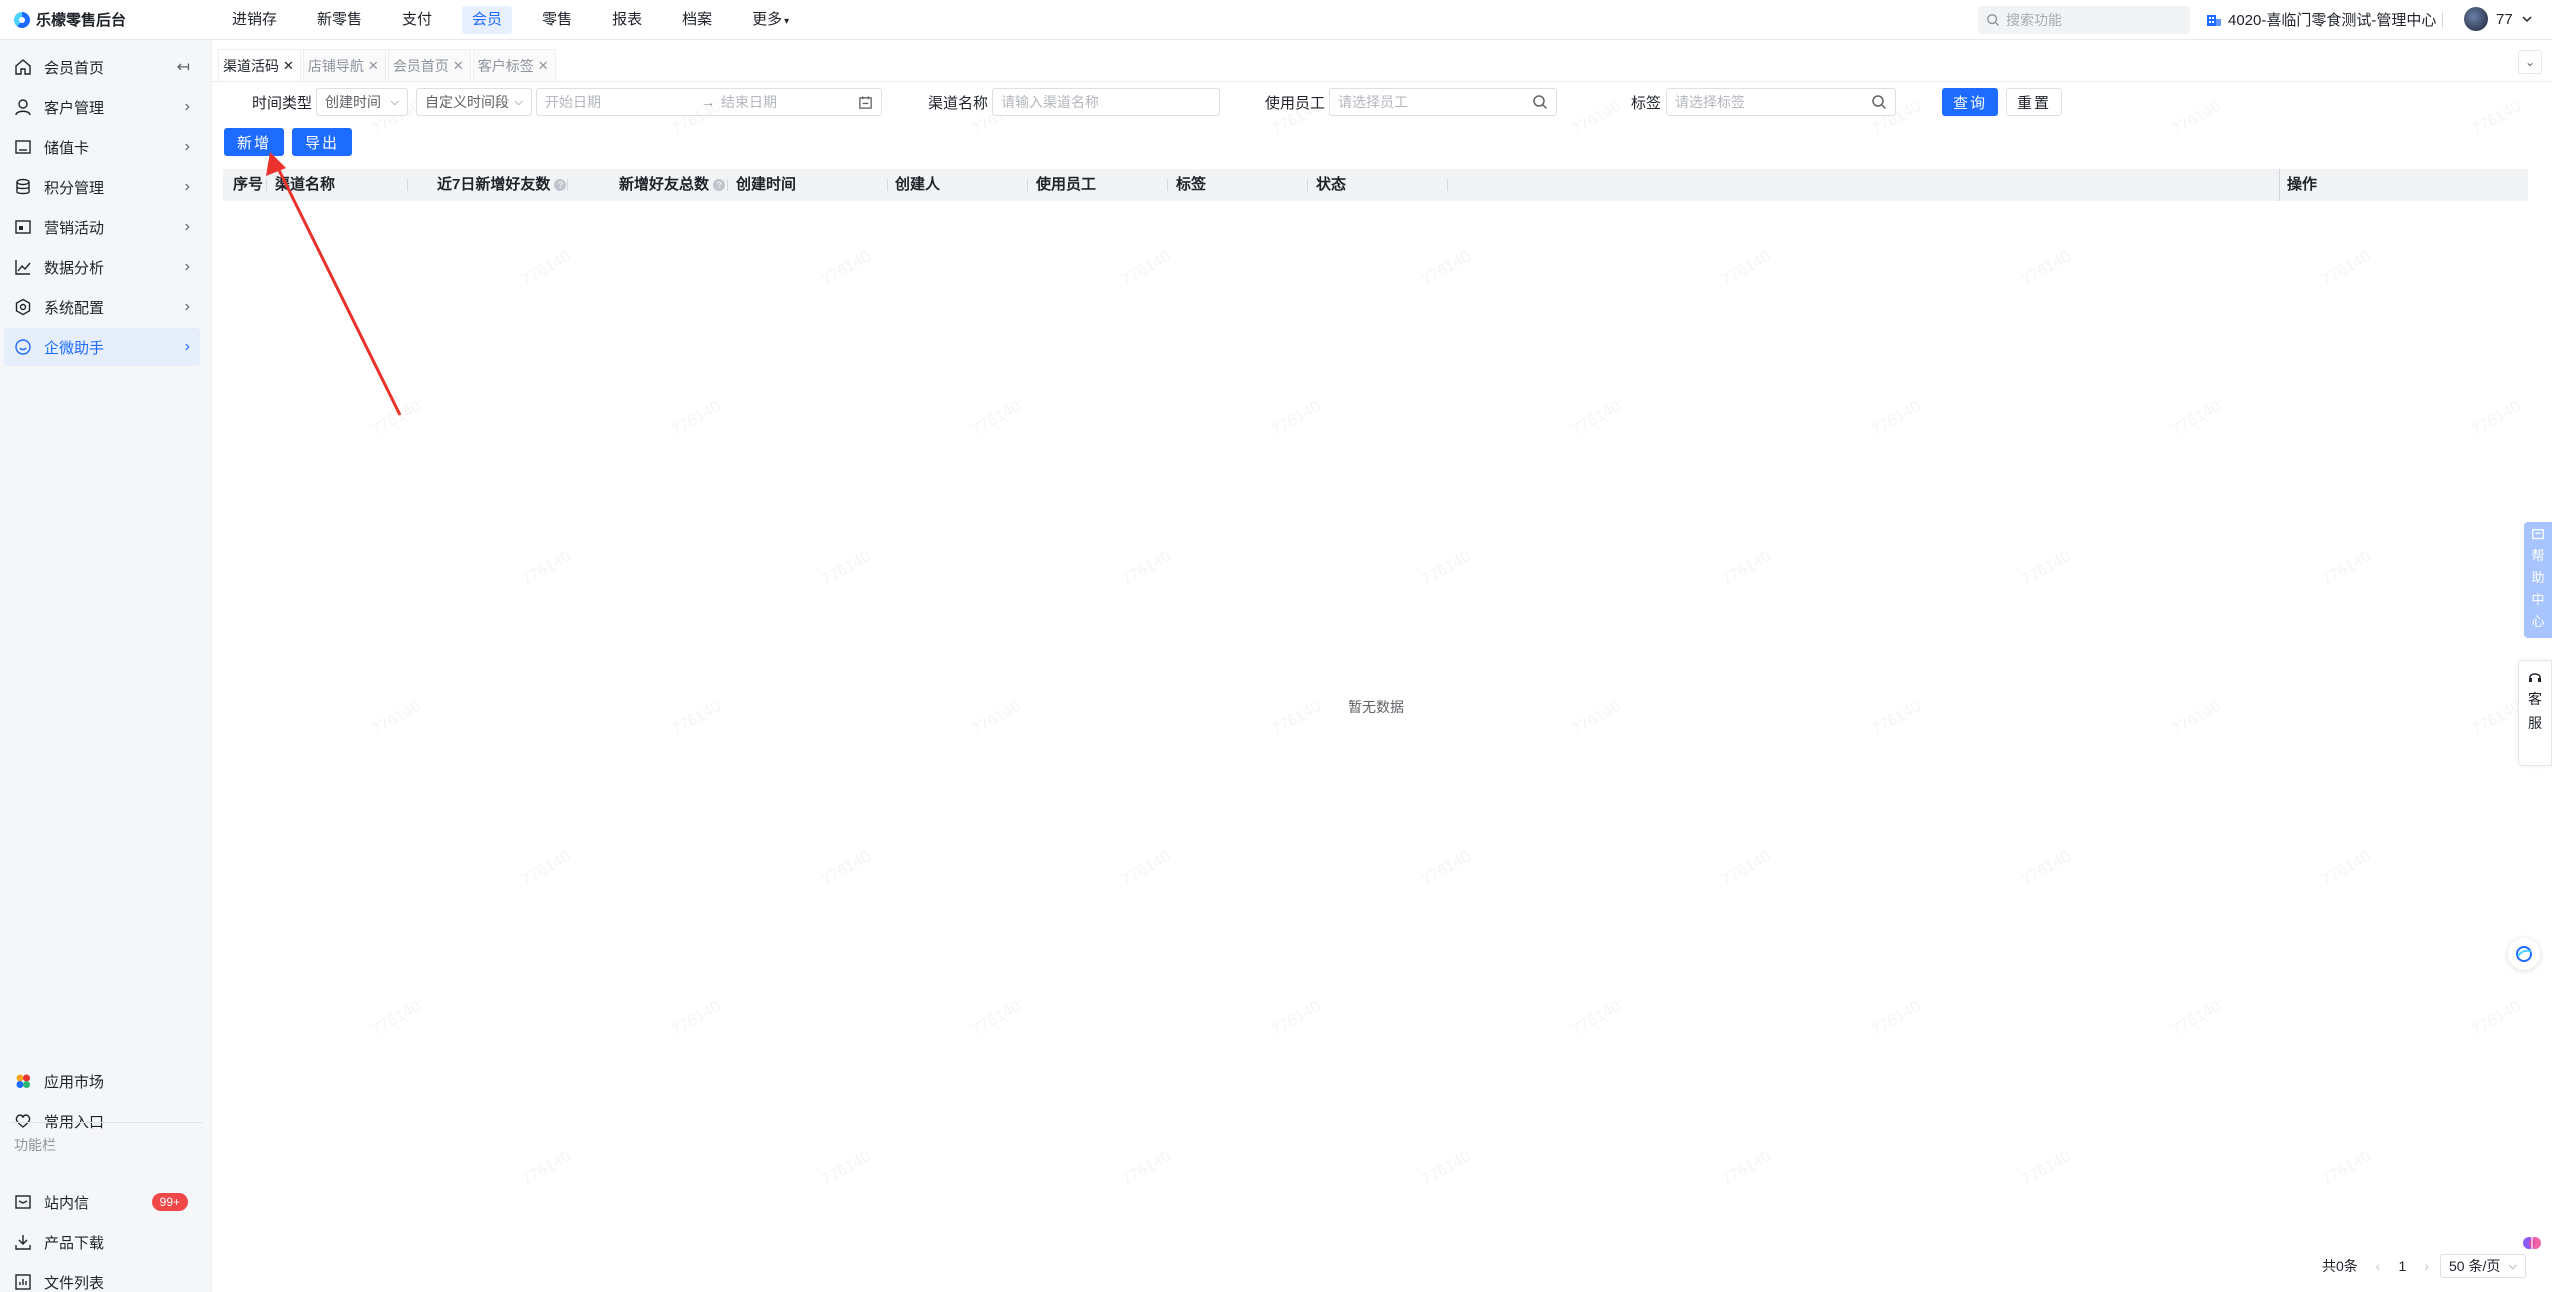 Image resolution: width=2552 pixels, height=1292 pixels. I want to click on period-select: 自定义时间段 ⌵, so click(474, 102).